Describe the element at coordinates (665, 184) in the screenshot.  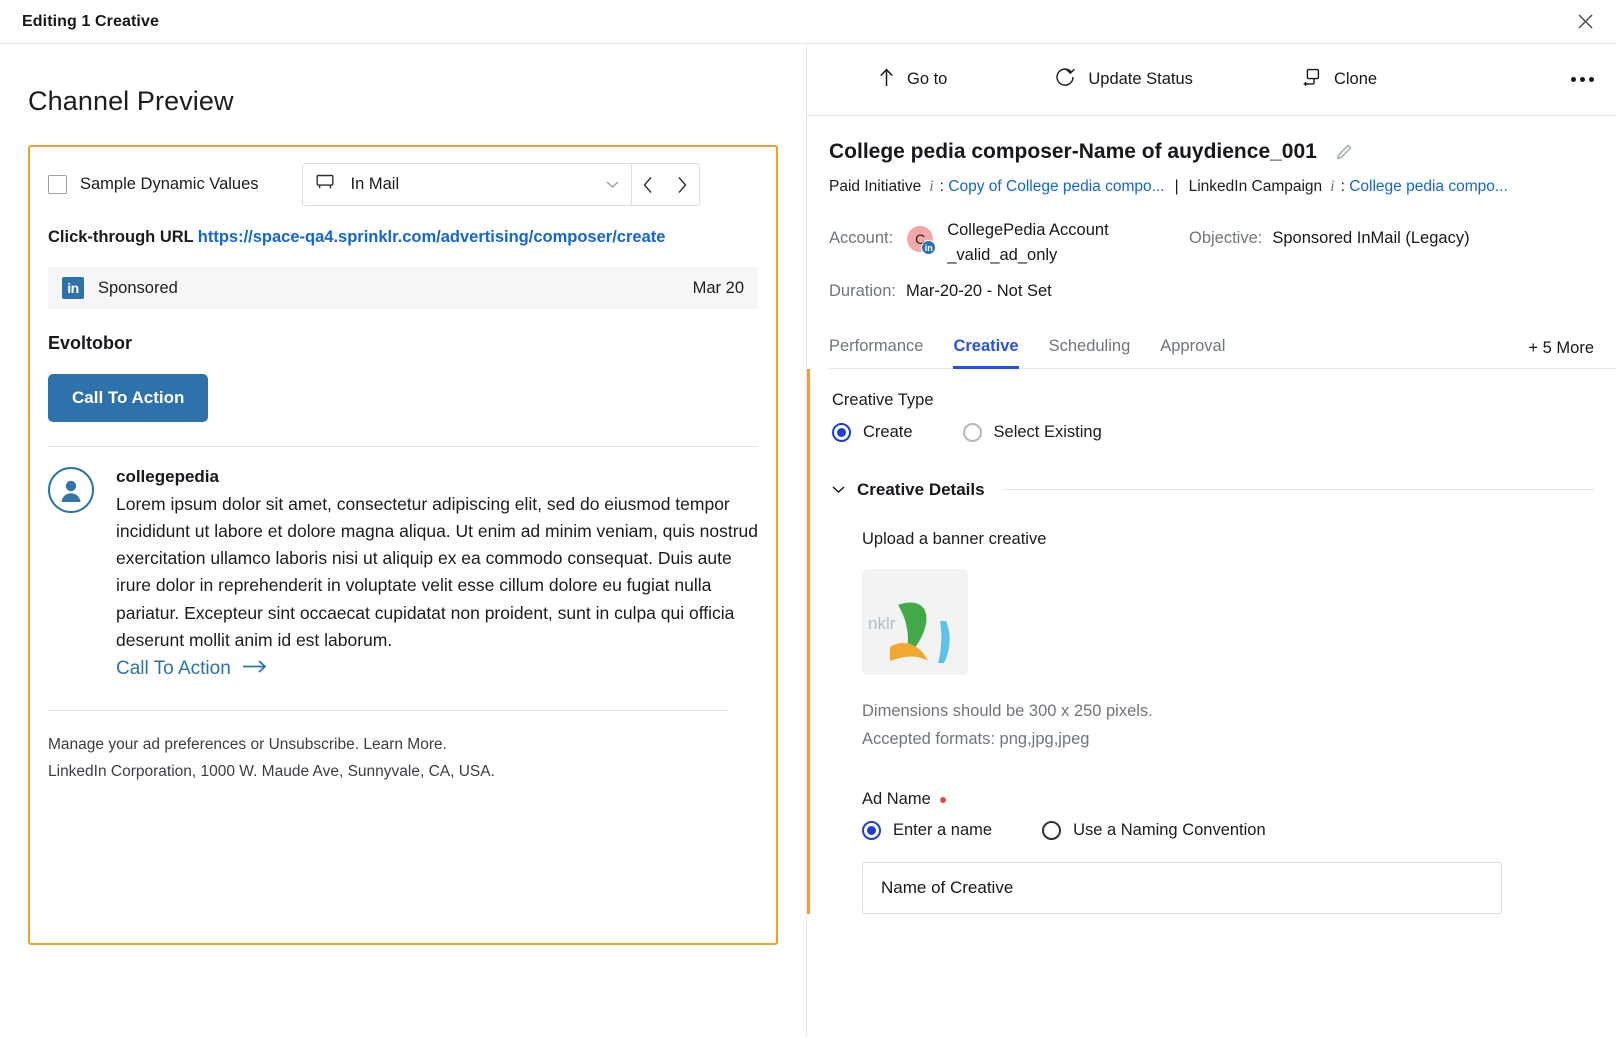
I see `preview-nav-arrows` at that location.